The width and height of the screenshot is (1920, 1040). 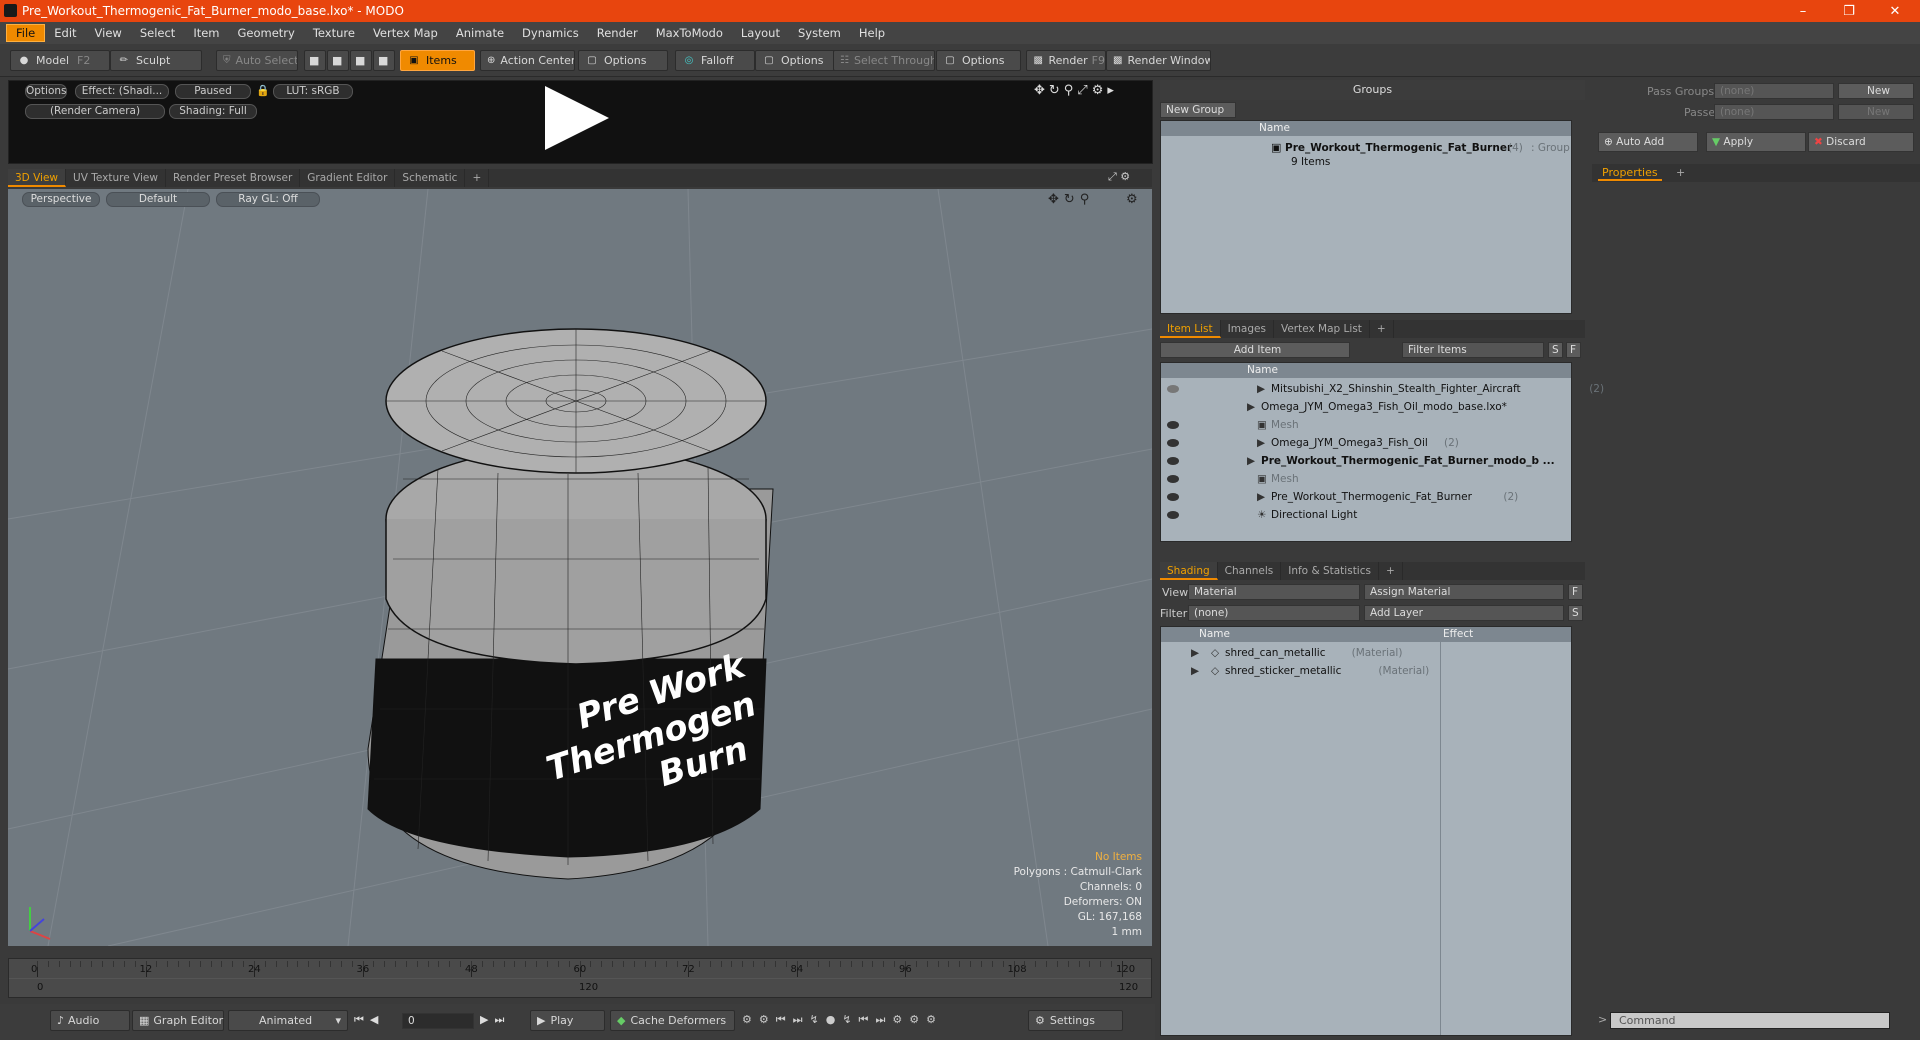 What do you see at coordinates (715, 60) in the screenshot?
I see `falloff-button: ◎ Falloff` at bounding box center [715, 60].